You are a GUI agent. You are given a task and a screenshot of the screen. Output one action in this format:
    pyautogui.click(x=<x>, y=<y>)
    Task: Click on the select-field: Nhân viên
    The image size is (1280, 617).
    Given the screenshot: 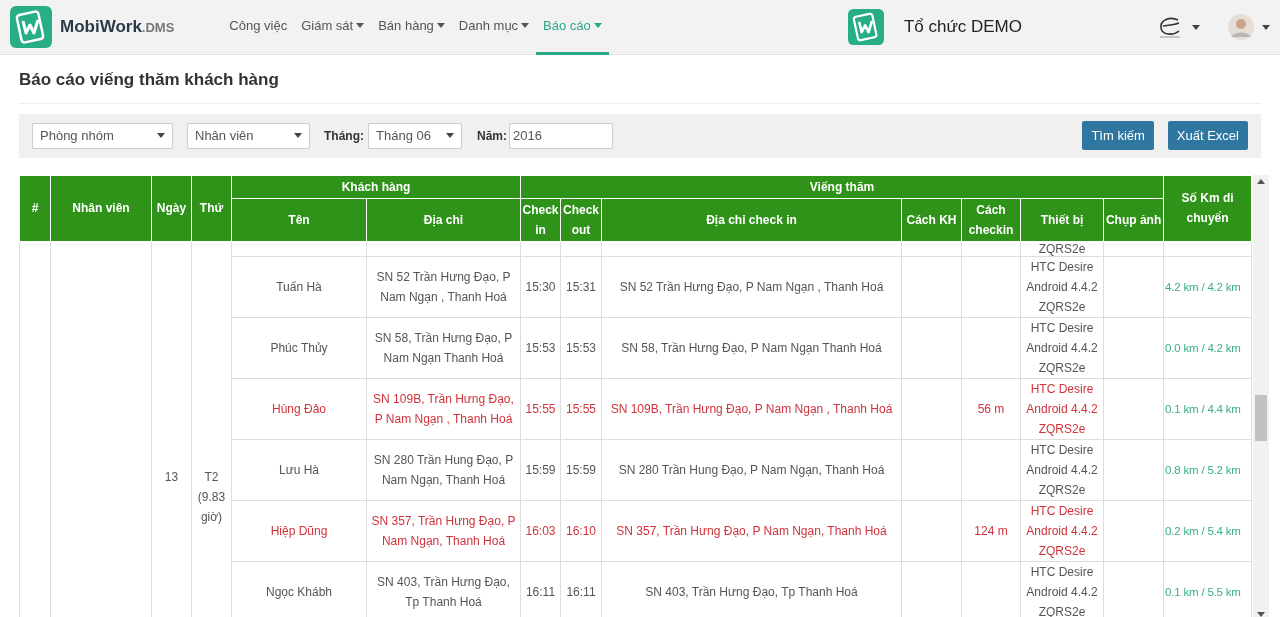 What is the action you would take?
    pyautogui.click(x=248, y=135)
    